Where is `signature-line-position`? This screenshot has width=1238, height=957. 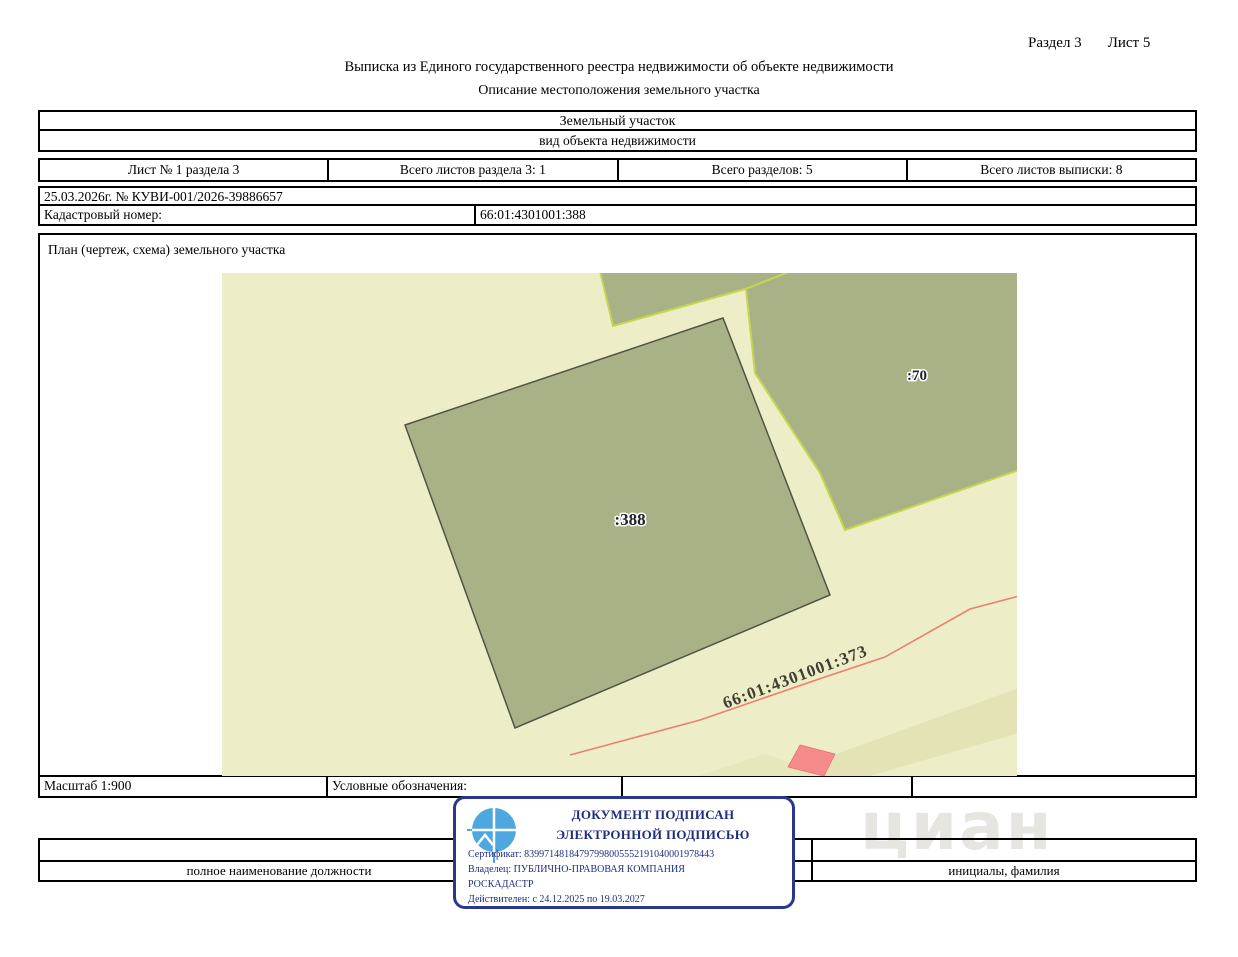 signature-line-position is located at coordinates (279, 851).